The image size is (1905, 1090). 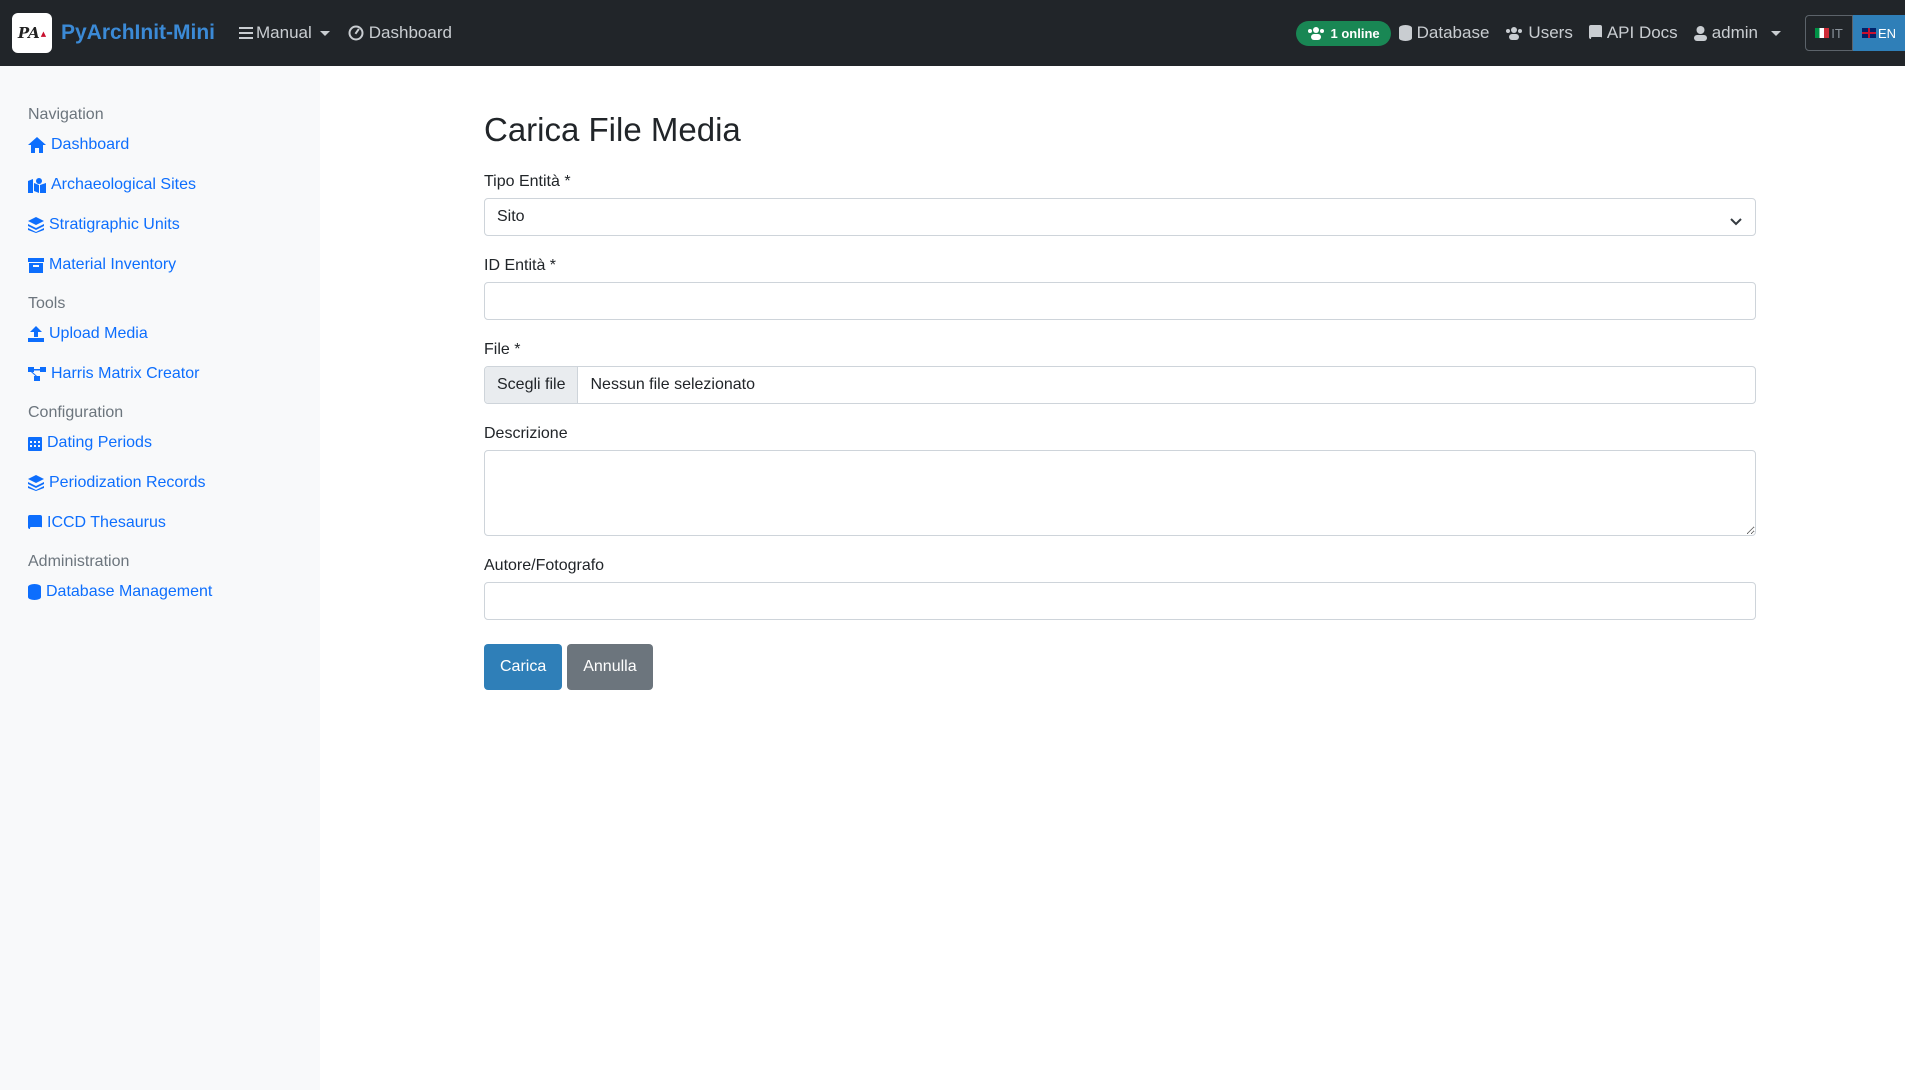 What do you see at coordinates (1868, 33) in the screenshot?
I see `uk-flag-icon` at bounding box center [1868, 33].